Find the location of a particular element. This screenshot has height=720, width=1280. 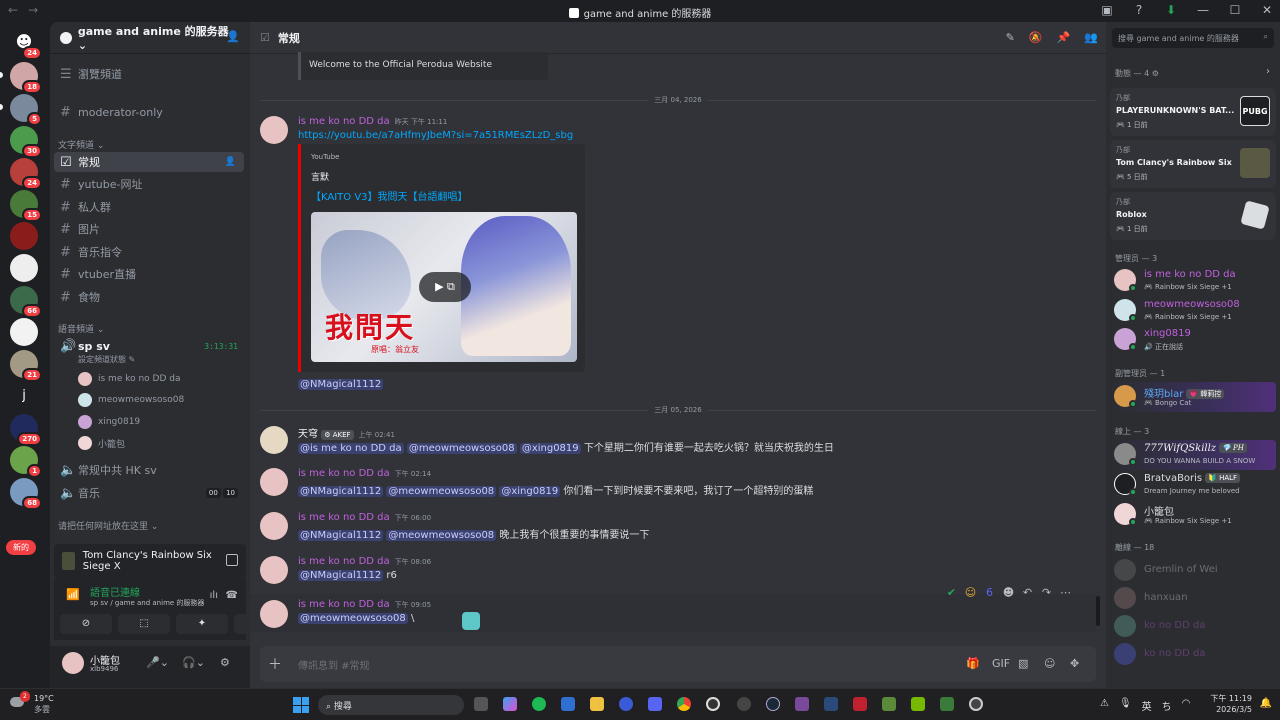

activities-button: ✦ is located at coordinates (202, 624).